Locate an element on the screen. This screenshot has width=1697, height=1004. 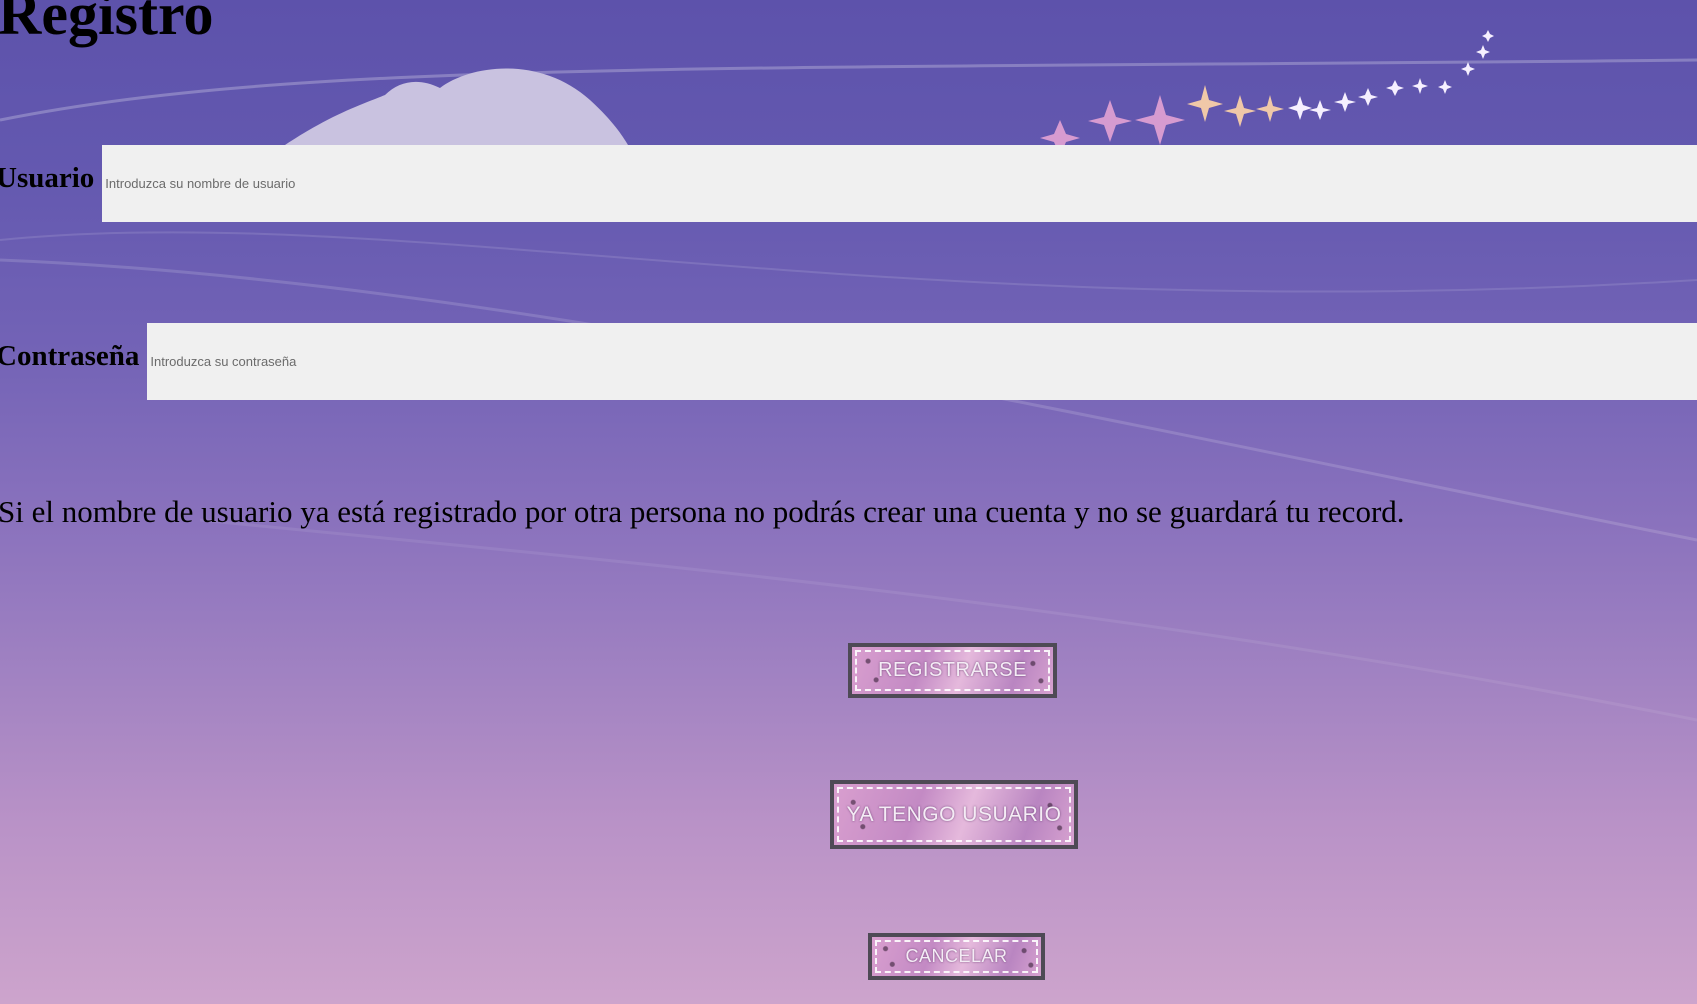
password-row: Contraseña is located at coordinates (848, 361).